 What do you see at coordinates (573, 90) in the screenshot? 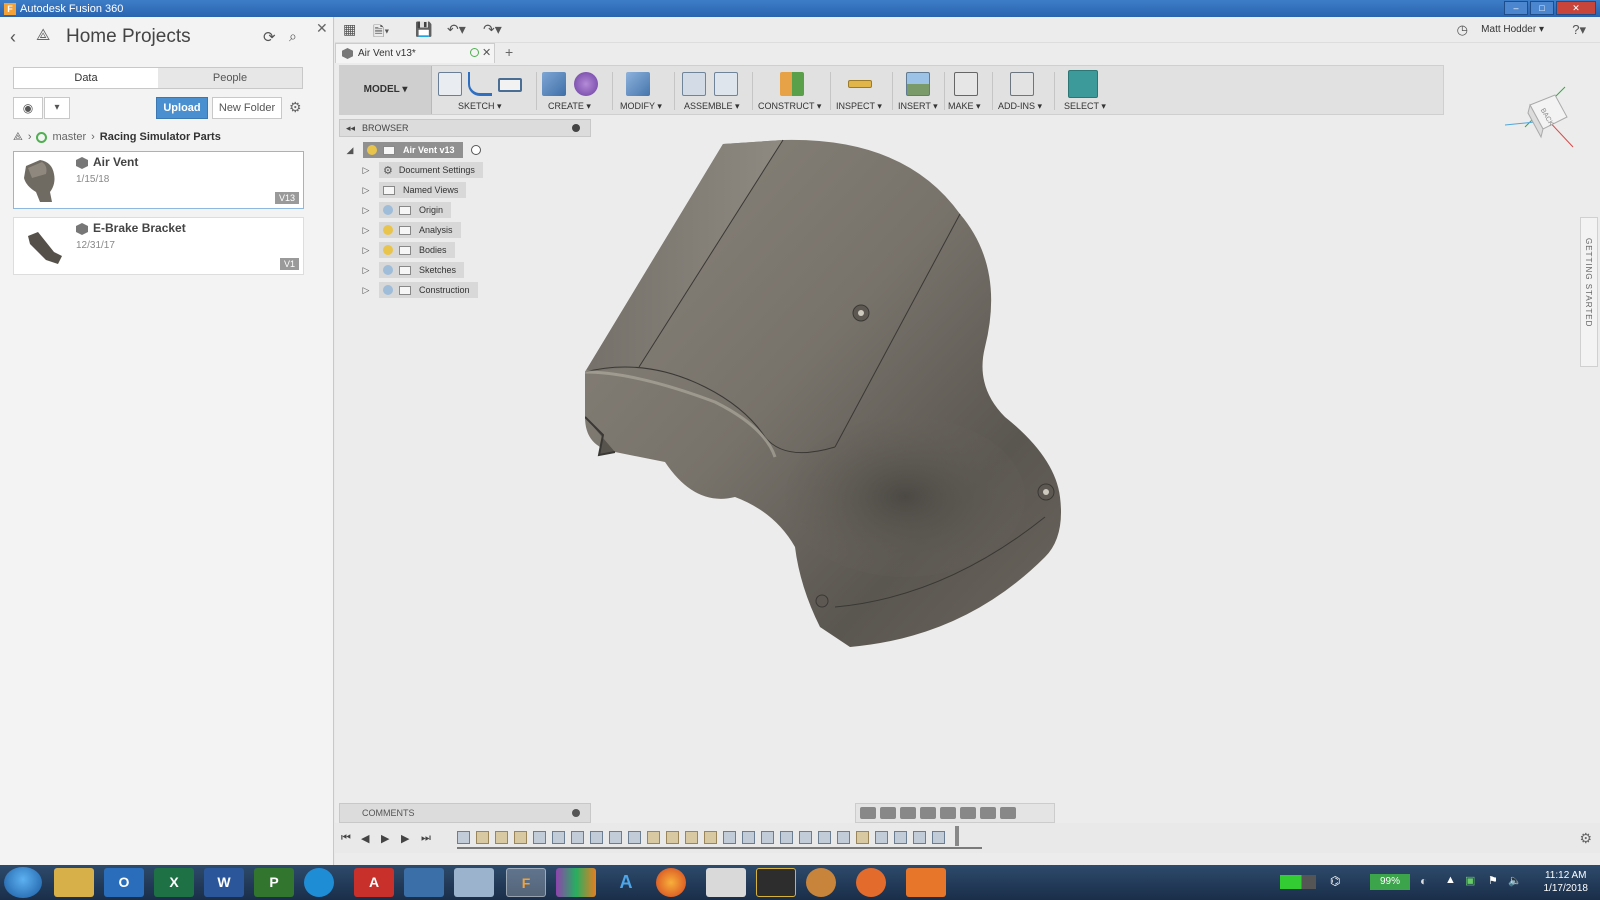
I see `create-group: CREATE ▾` at bounding box center [573, 90].